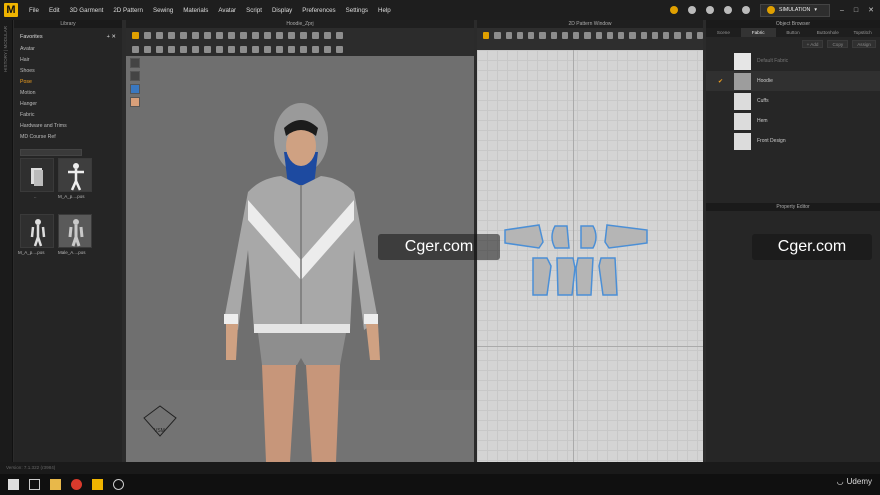 This screenshot has height=495, width=880. I want to click on thumb-folder, so click(37, 175).